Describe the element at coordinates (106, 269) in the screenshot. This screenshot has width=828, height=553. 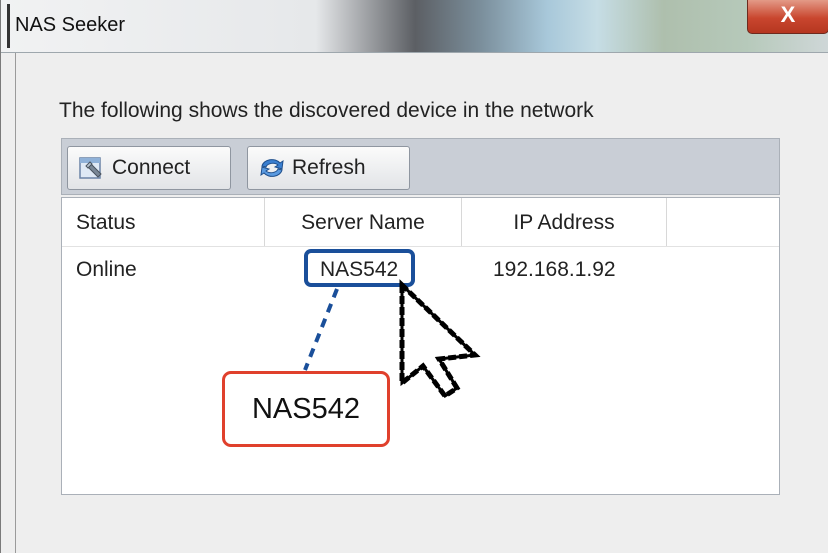
I see `cell-status: Online` at that location.